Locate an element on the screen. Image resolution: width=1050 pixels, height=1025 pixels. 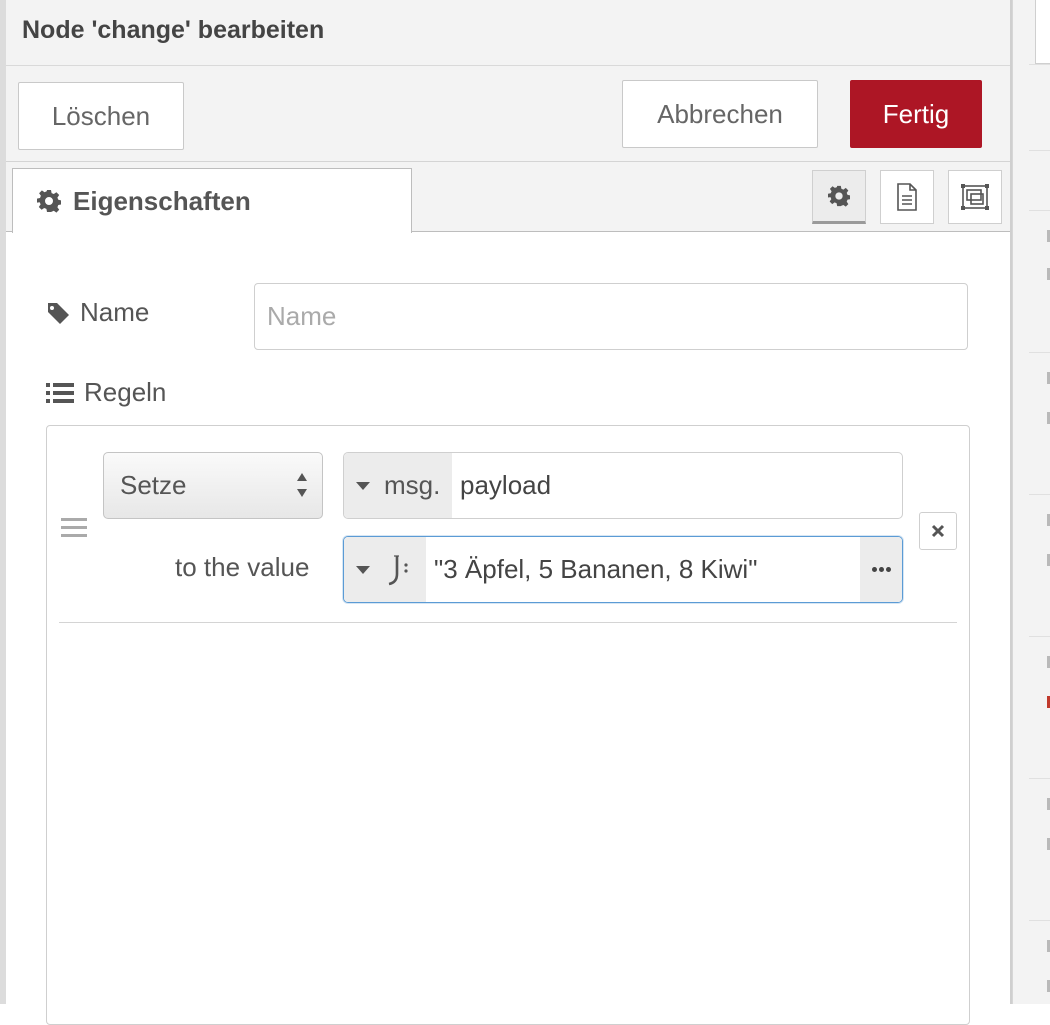
workspace-edge is located at coordinates (1031, 502).